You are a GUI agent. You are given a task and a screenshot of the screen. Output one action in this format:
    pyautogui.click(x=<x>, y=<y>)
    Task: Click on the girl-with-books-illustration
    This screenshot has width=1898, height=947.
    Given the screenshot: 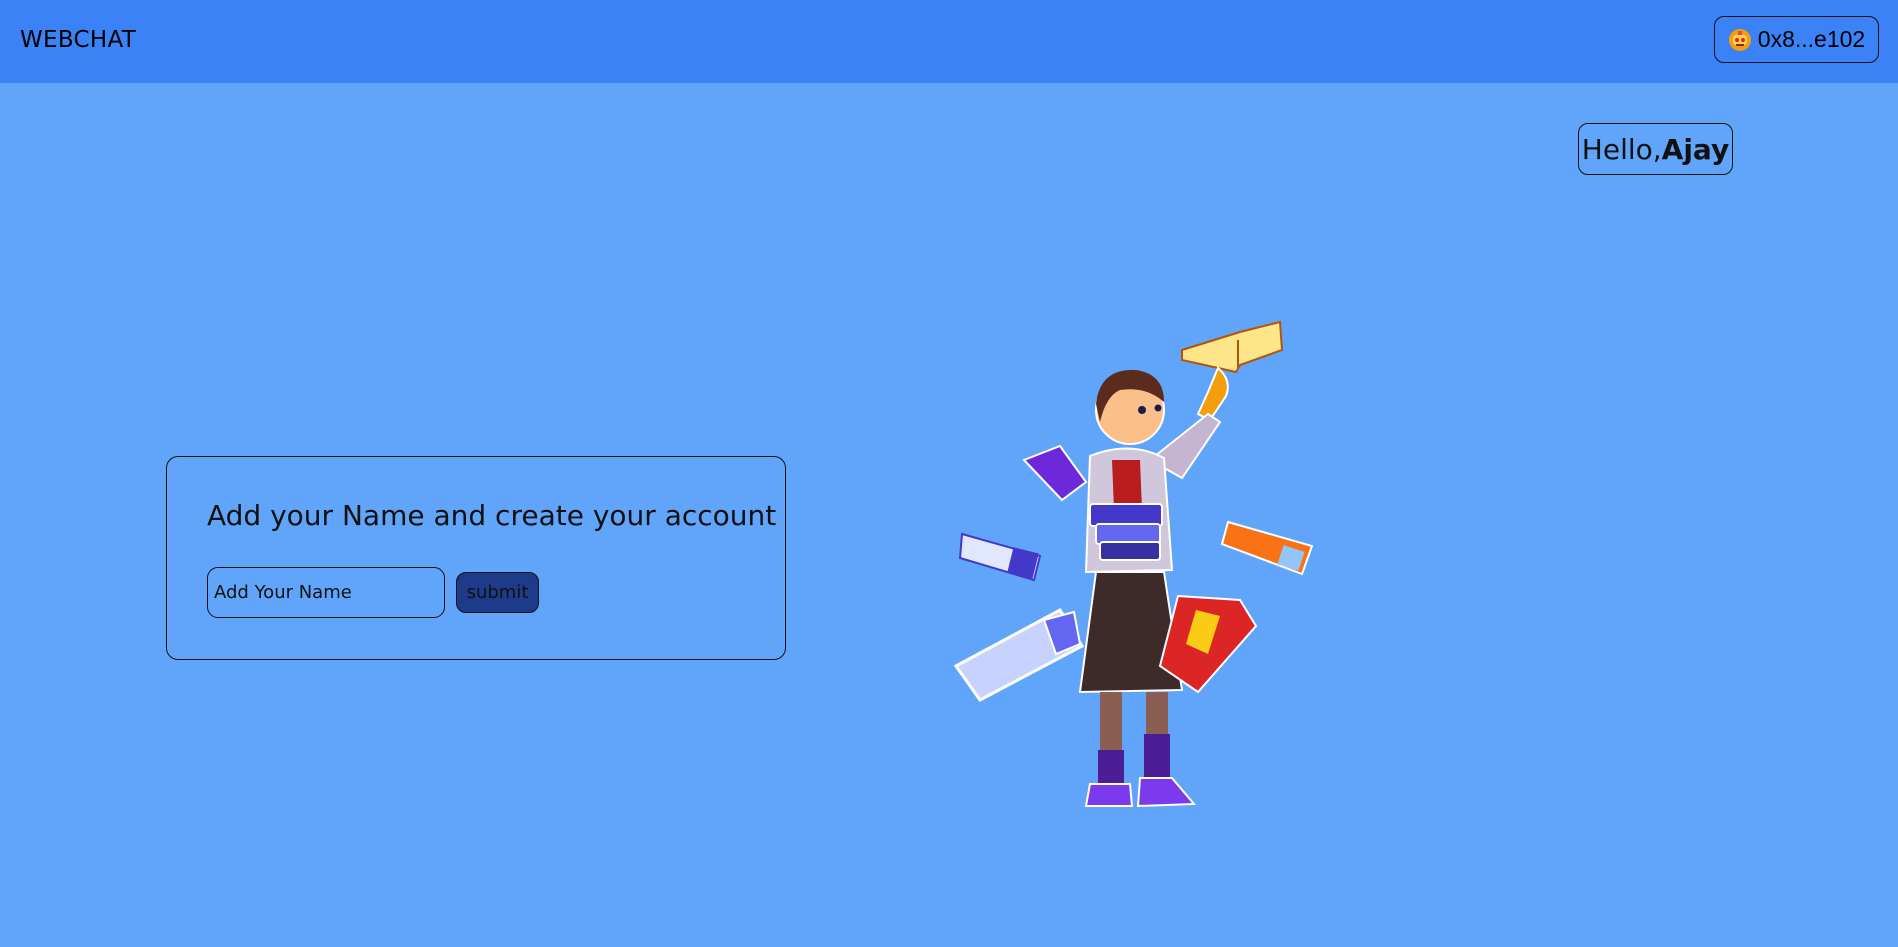 What is the action you would take?
    pyautogui.click(x=1133, y=564)
    